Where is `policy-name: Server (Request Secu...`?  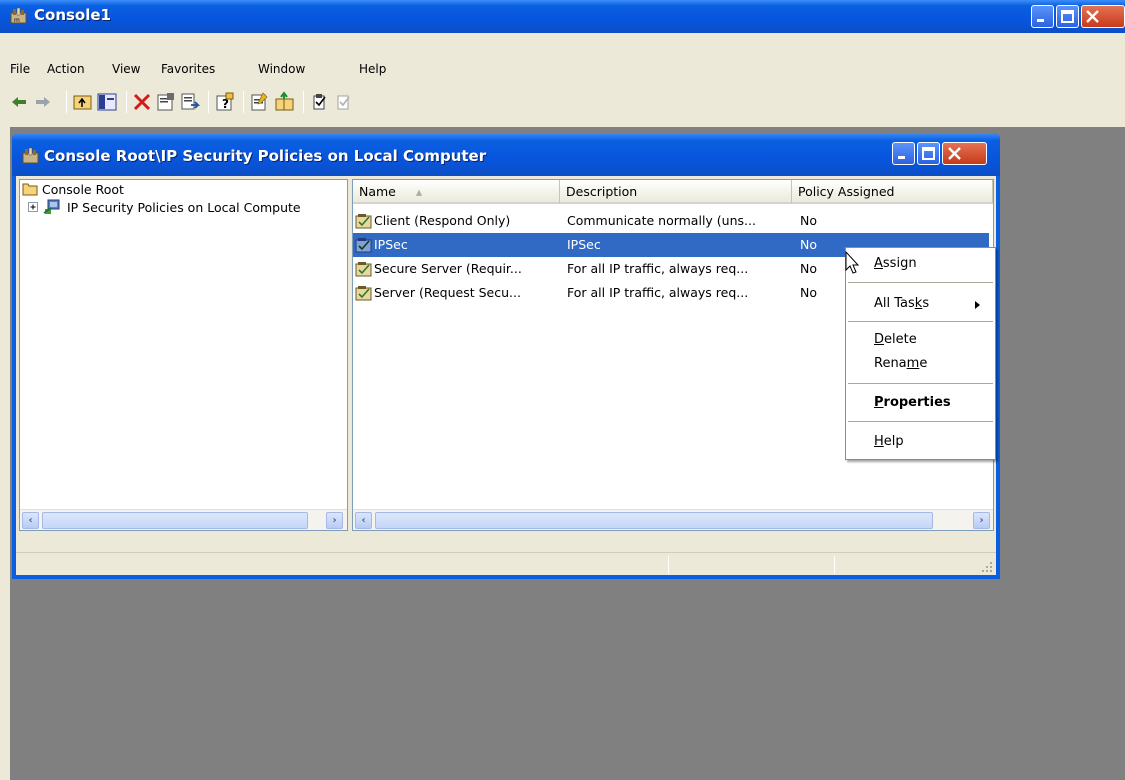 policy-name: Server (Request Secu... is located at coordinates (447, 292).